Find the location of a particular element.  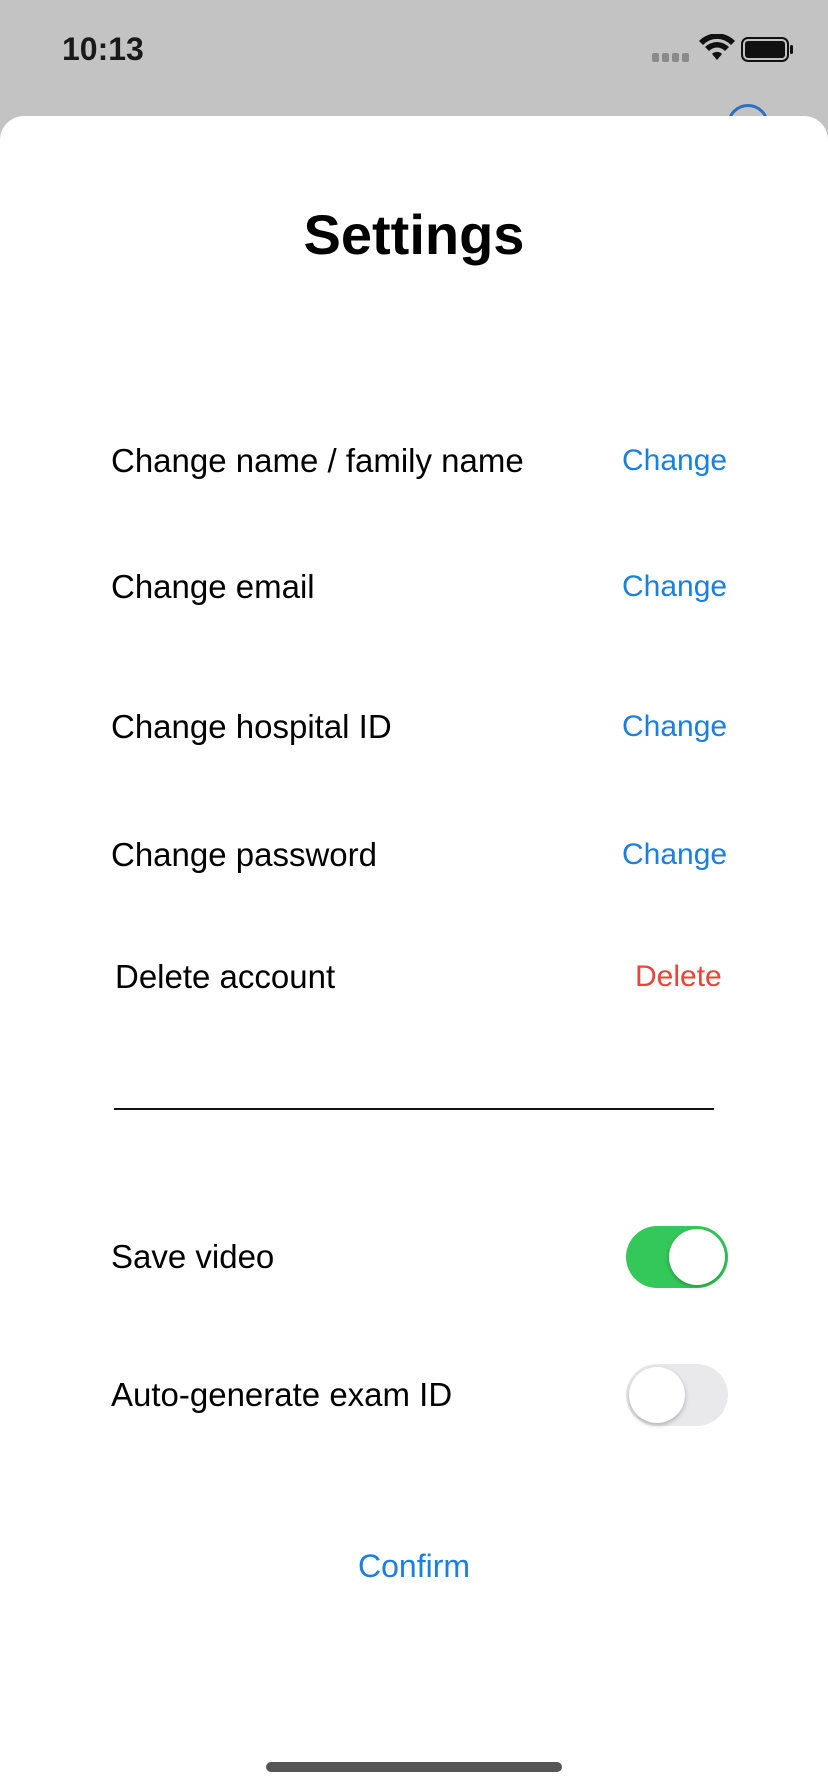

divider is located at coordinates (414, 1109).